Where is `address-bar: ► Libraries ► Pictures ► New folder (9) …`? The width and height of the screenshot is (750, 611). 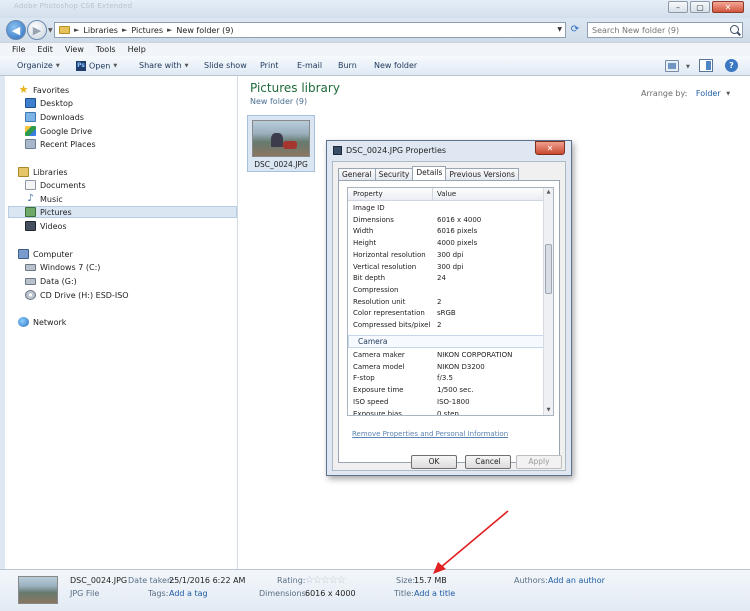
address-bar: ► Libraries ► Pictures ► New folder (9) … is located at coordinates (310, 30).